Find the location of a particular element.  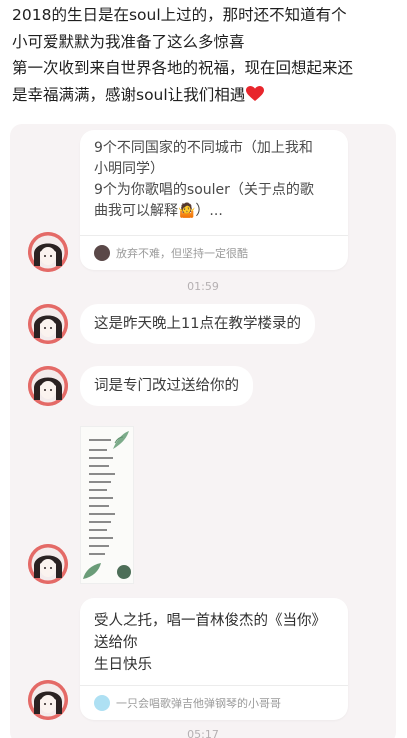

music-card-2-text: 受人之托，唱一首林俊杰的《当你》 送给你 生日快乐 is located at coordinates (214, 637).